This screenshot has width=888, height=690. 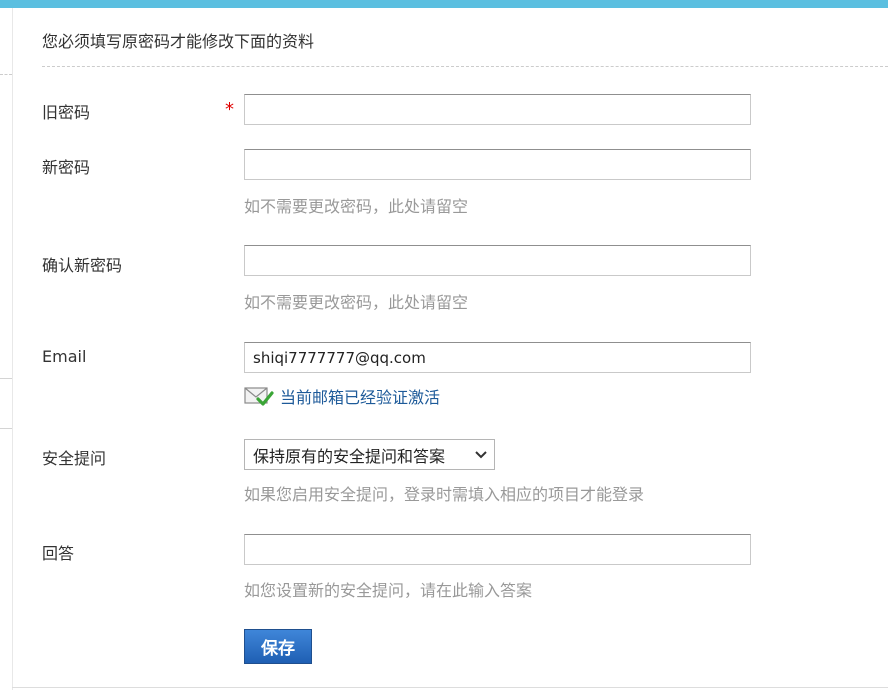 I want to click on email-label: Email, so click(x=64, y=356).